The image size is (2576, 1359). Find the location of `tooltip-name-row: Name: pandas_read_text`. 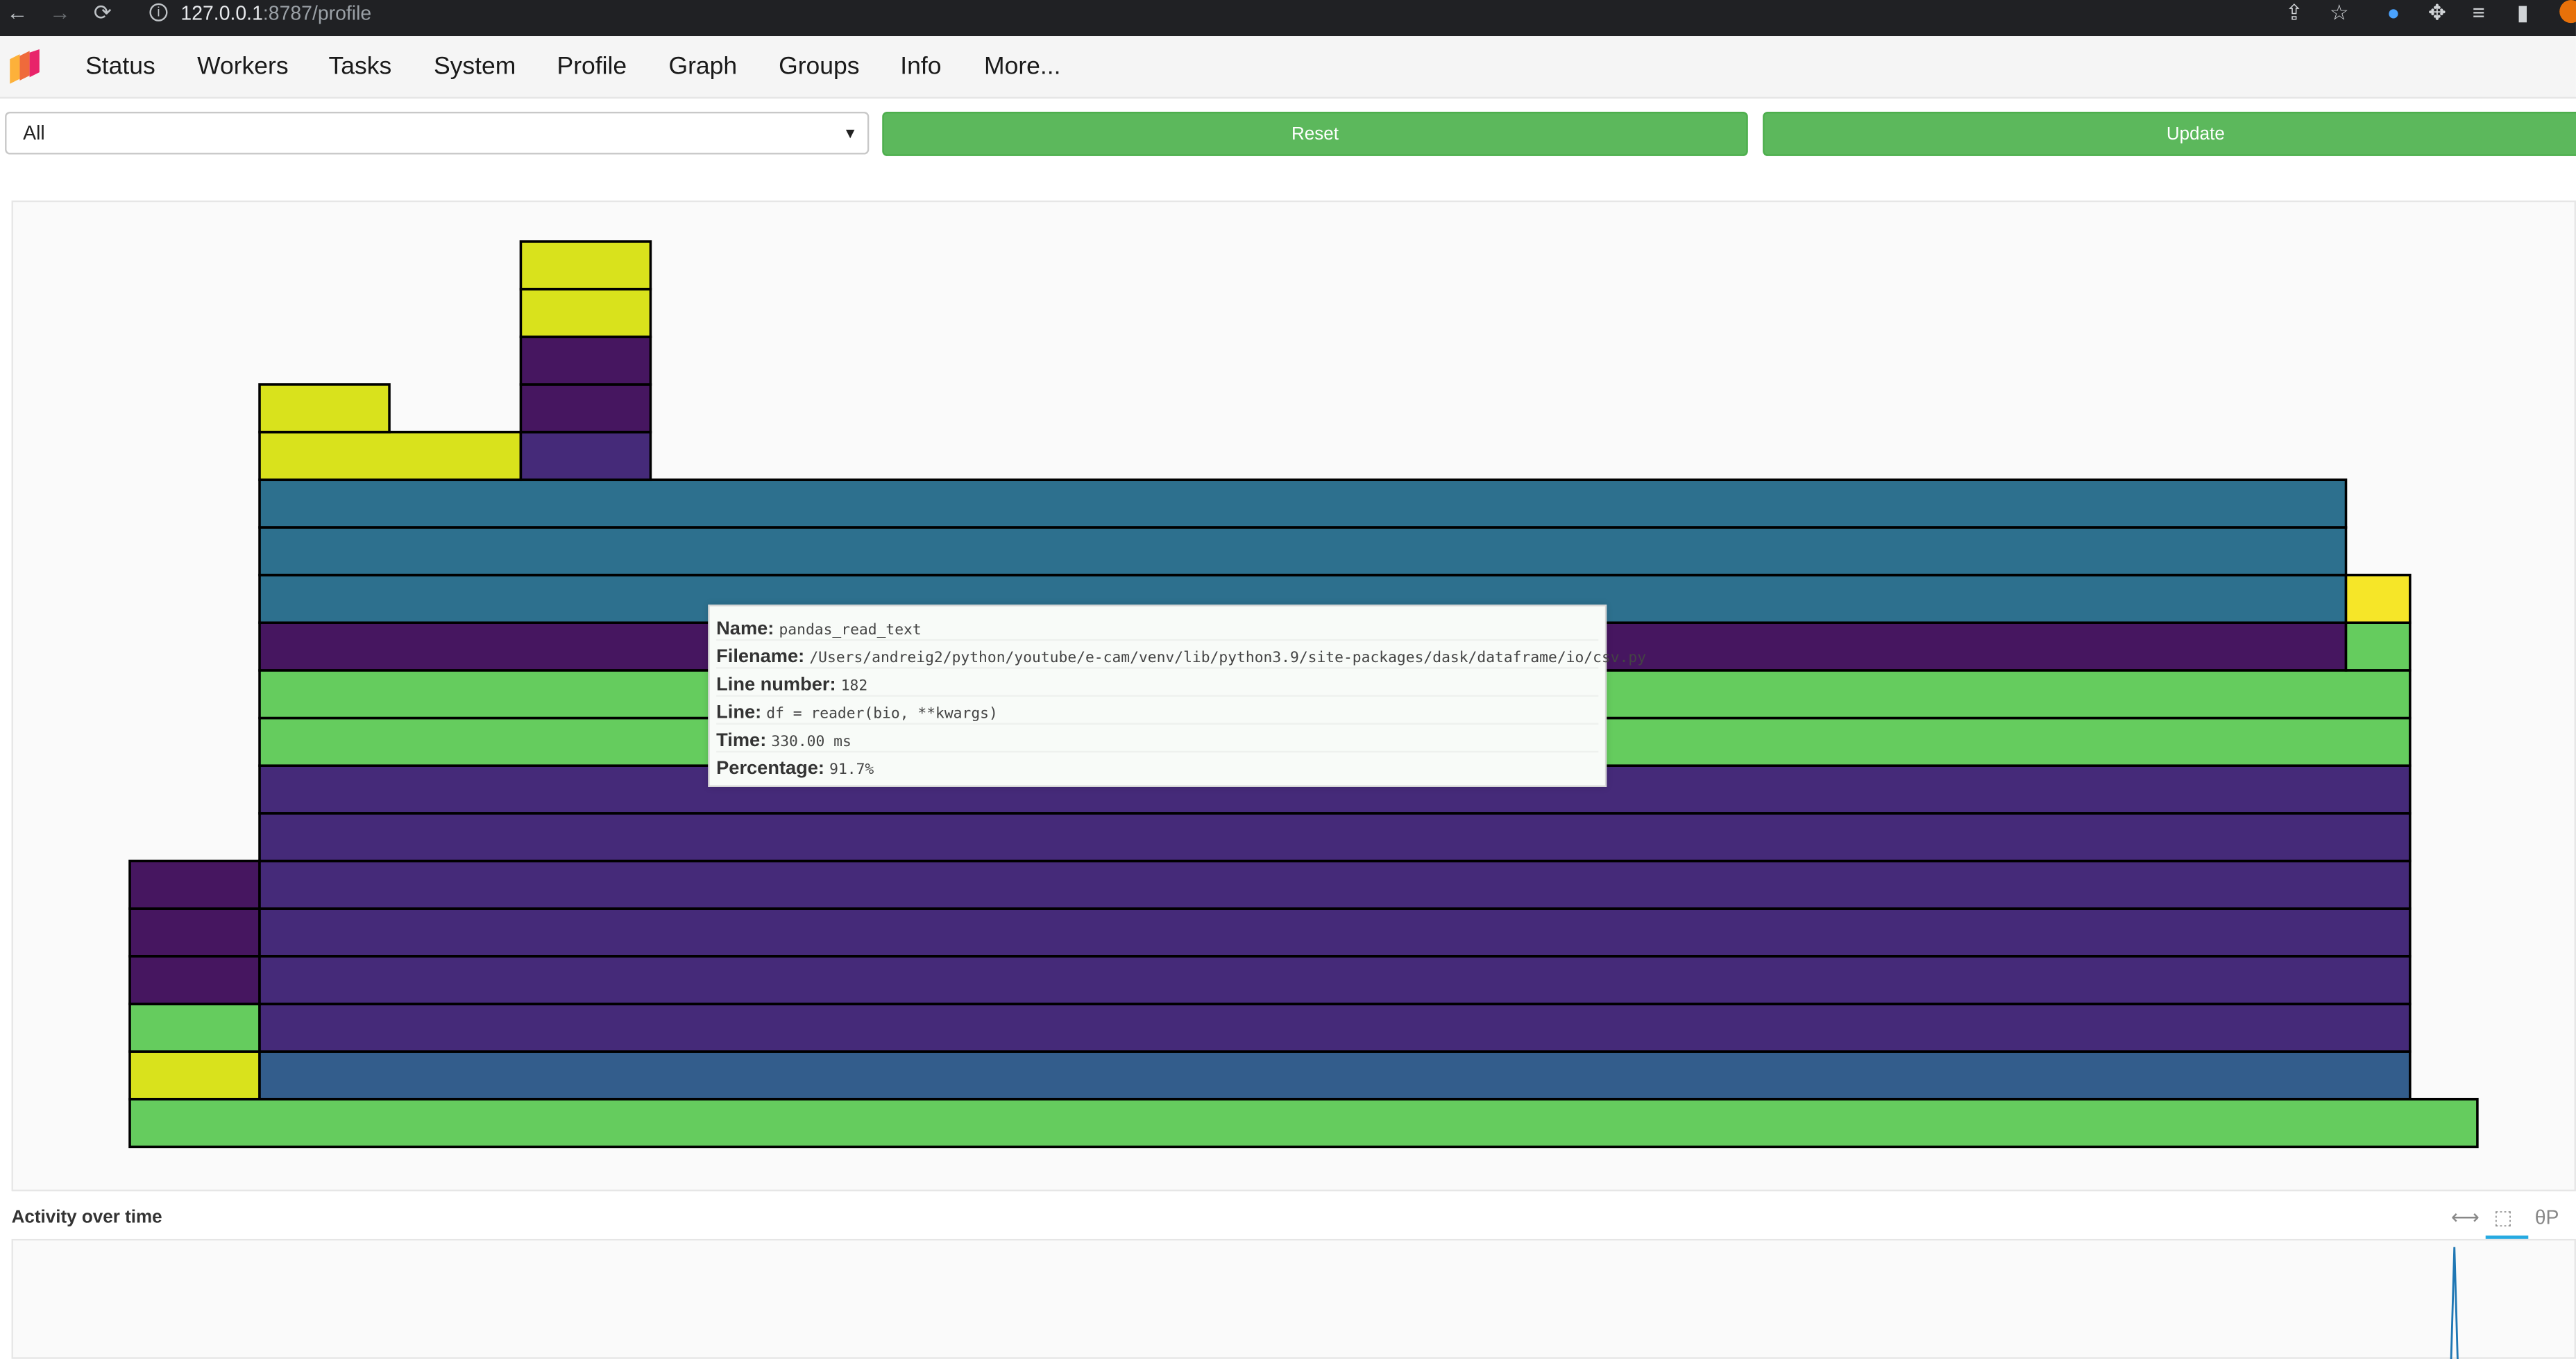

tooltip-name-row: Name: pandas_read_text is located at coordinates (1158, 627).